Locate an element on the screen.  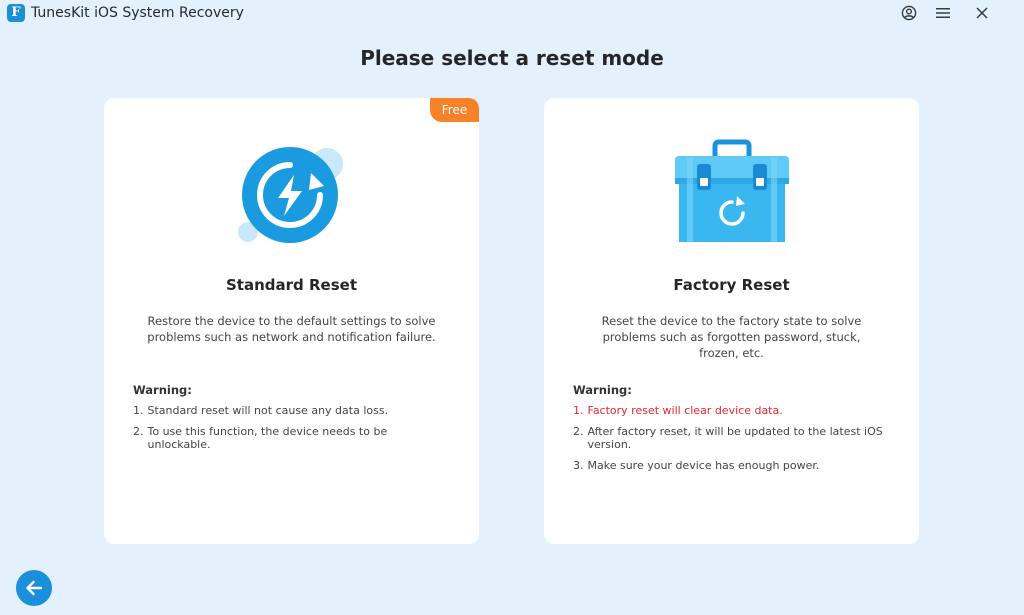
warning-item: 1. Factory reset will clear device data. is located at coordinates (733, 410).